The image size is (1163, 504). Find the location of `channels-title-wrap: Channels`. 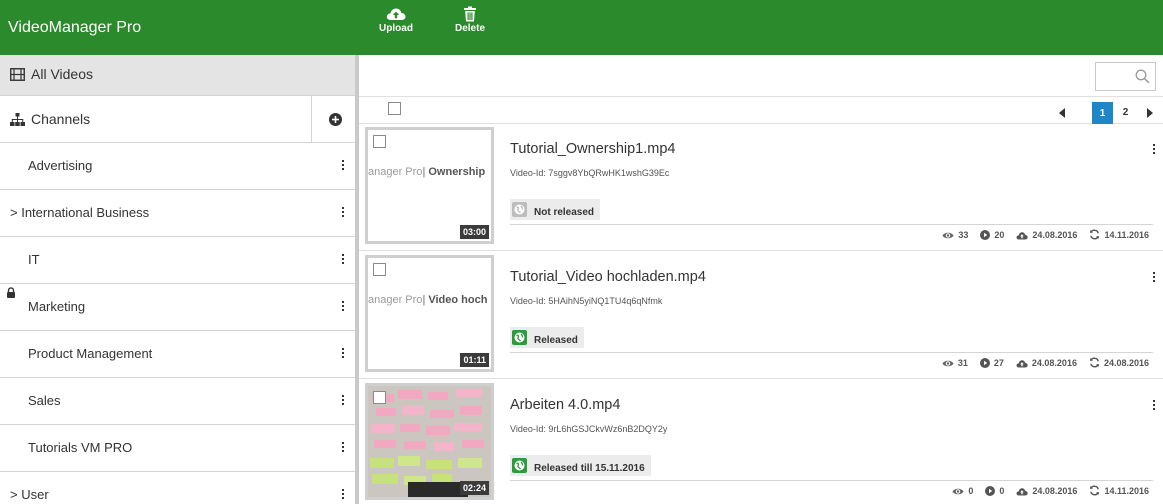

channels-title-wrap: Channels is located at coordinates (50, 119).